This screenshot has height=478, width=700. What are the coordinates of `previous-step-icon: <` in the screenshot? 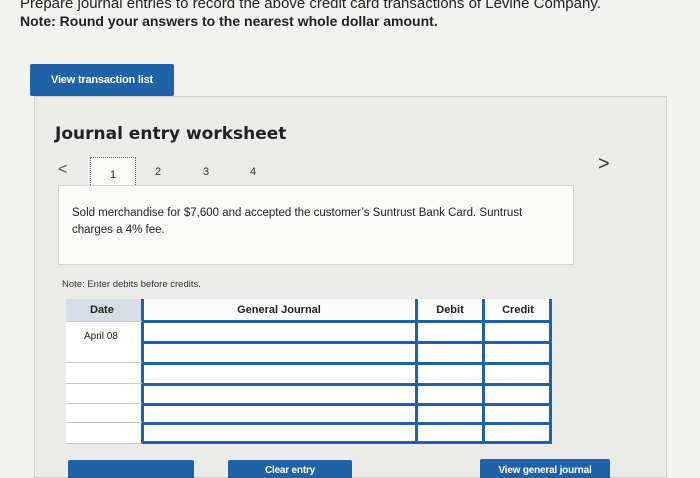 It's located at (62, 170).